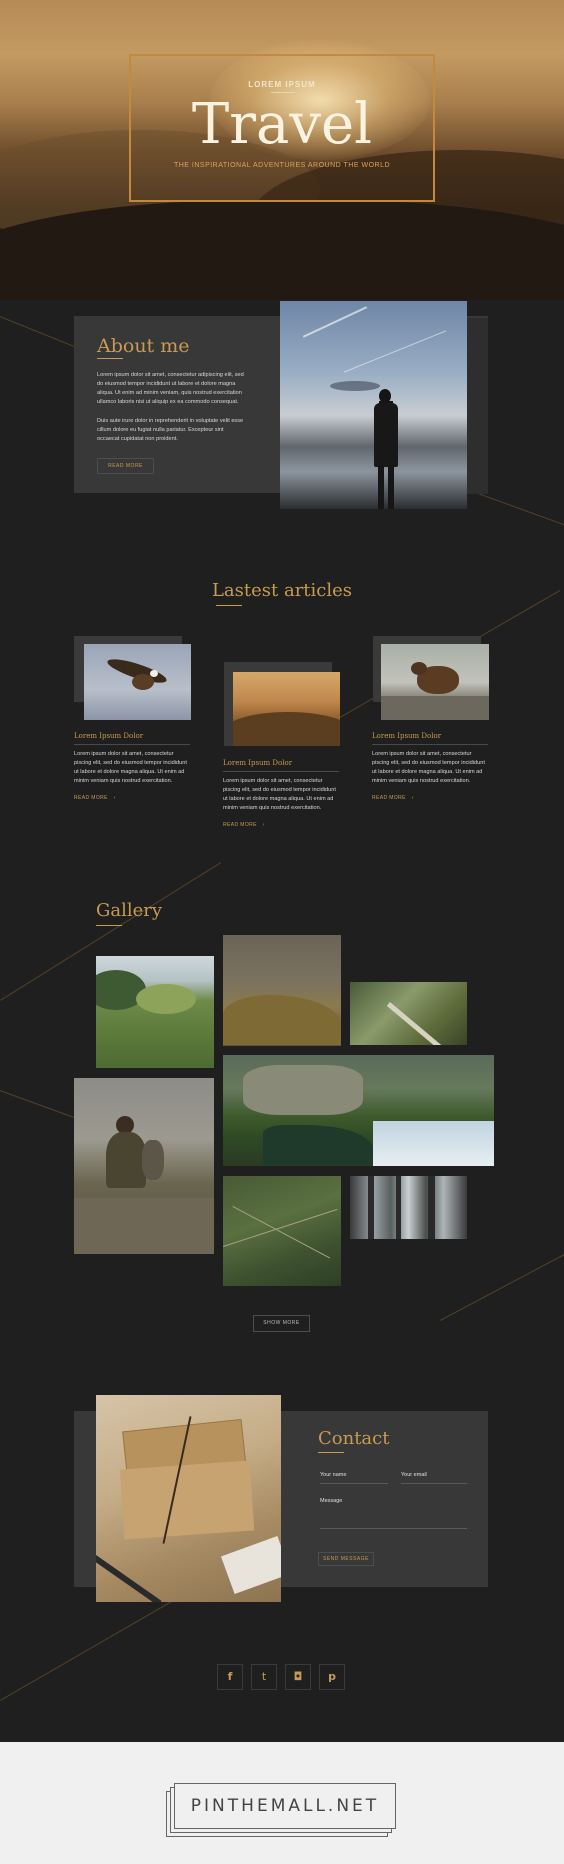 The image size is (564, 1864). What do you see at coordinates (435, 682) in the screenshot?
I see `article-3-photo-bear` at bounding box center [435, 682].